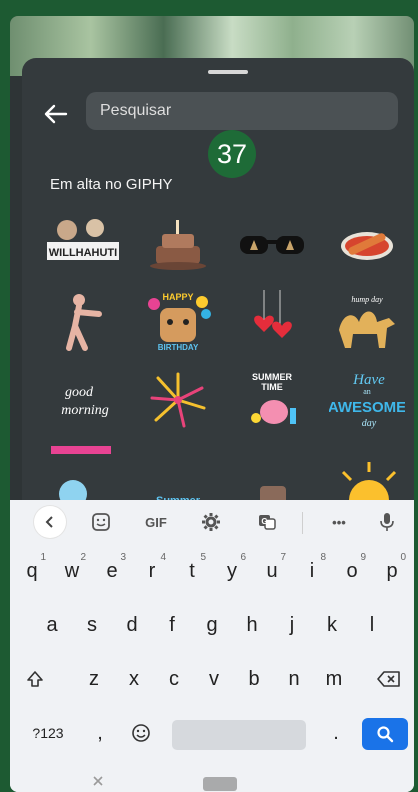 The height and width of the screenshot is (792, 418). I want to click on key-e: e3, so click(112, 571).